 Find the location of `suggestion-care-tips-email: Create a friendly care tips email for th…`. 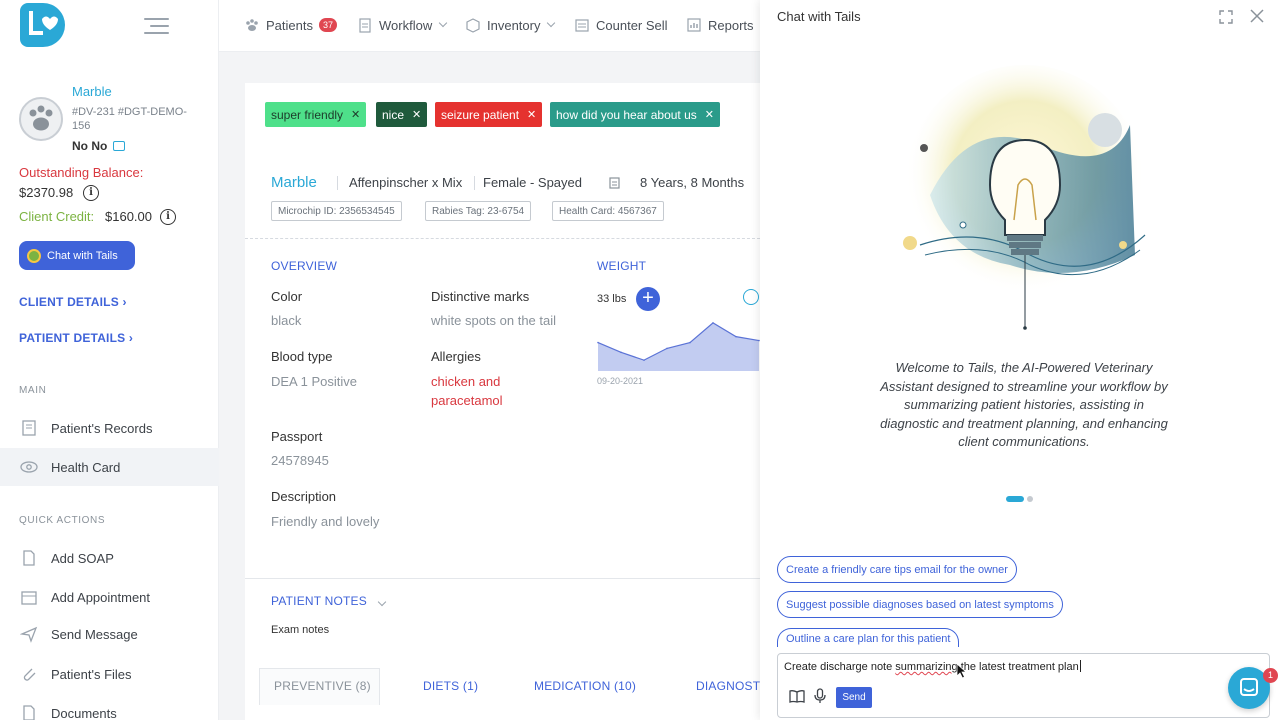

suggestion-care-tips-email: Create a friendly care tips email for th… is located at coordinates (897, 569).